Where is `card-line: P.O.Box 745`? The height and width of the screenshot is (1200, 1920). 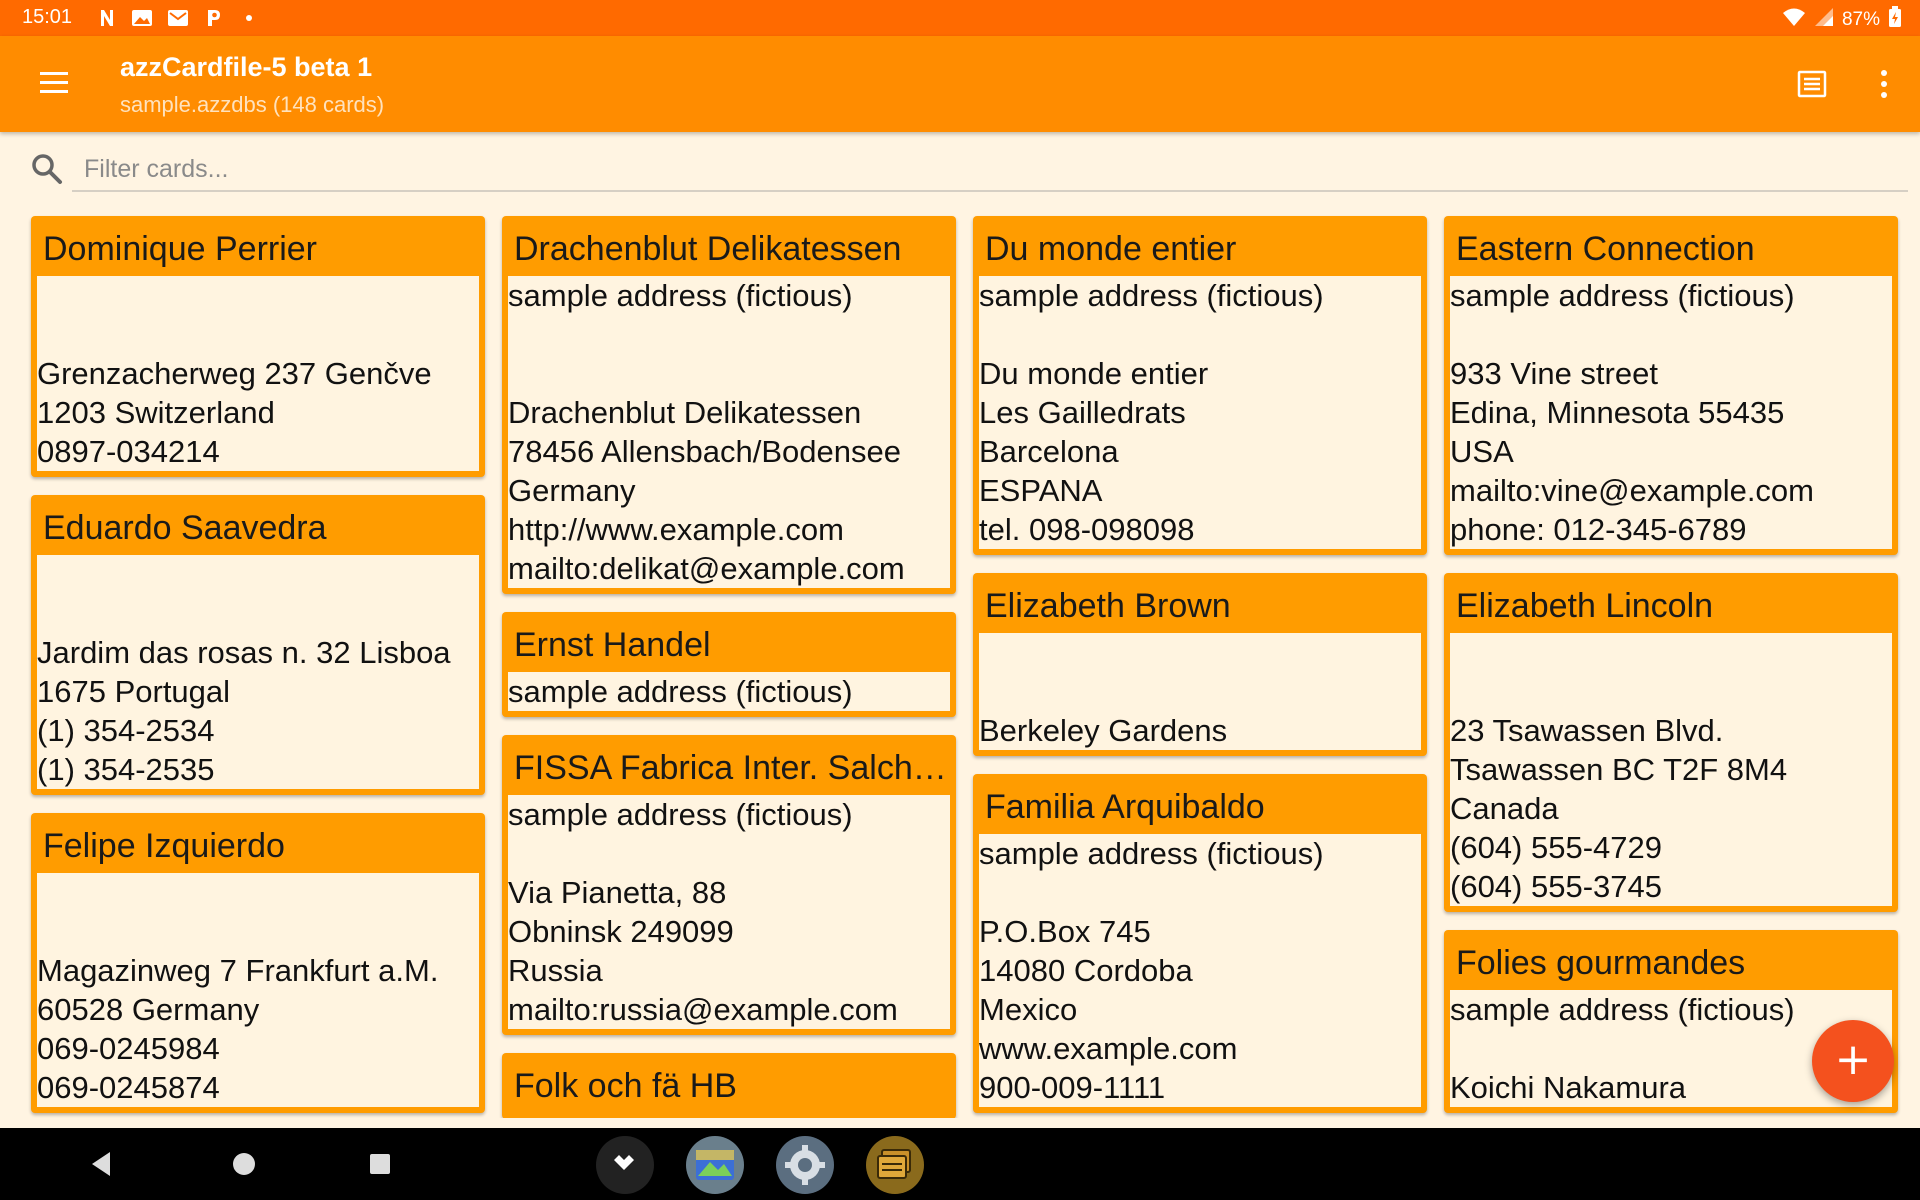 card-line: P.O.Box 745 is located at coordinates (1065, 931).